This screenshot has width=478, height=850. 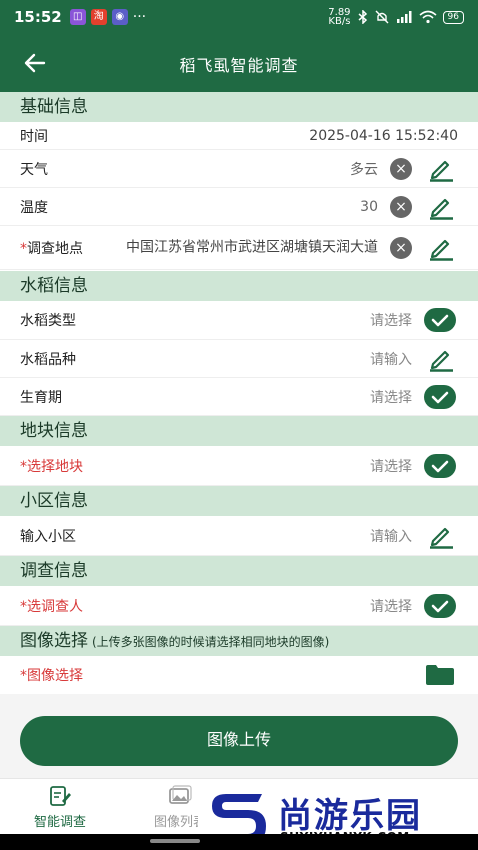 I want to click on temperature-value: 30, so click(x=369, y=206).